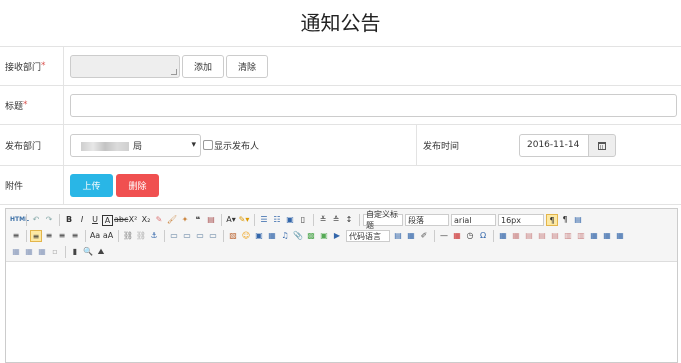 This screenshot has width=681, height=363. I want to click on split-cols-icon: ▦, so click(42, 252).